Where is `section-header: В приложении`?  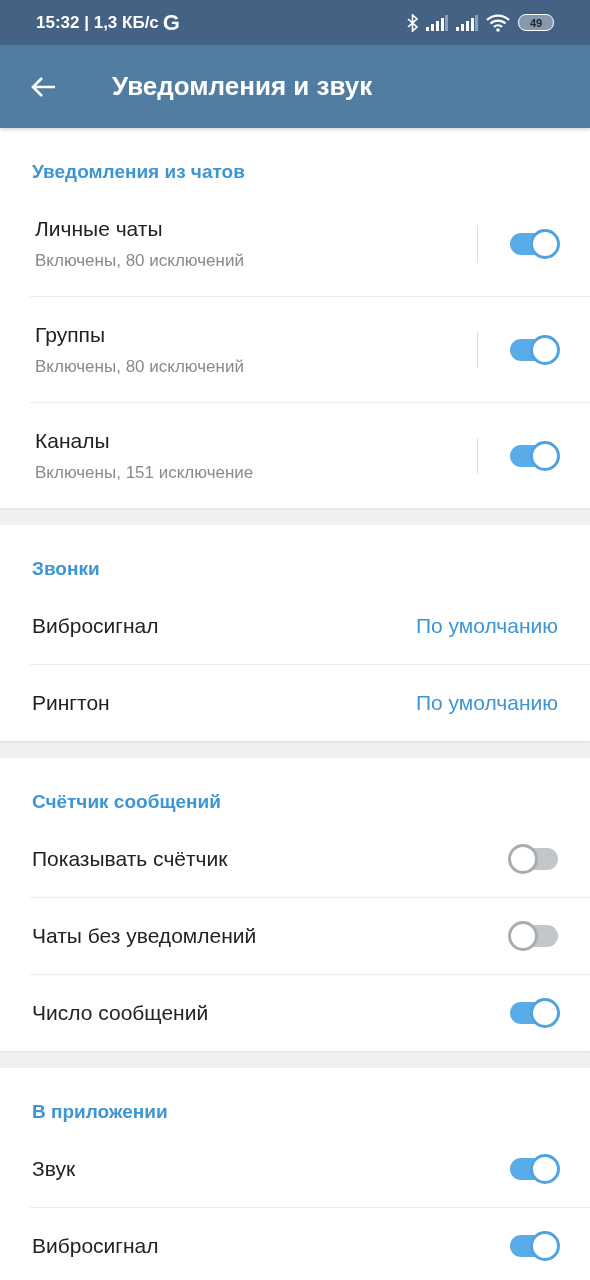 section-header: В приложении is located at coordinates (100, 1112).